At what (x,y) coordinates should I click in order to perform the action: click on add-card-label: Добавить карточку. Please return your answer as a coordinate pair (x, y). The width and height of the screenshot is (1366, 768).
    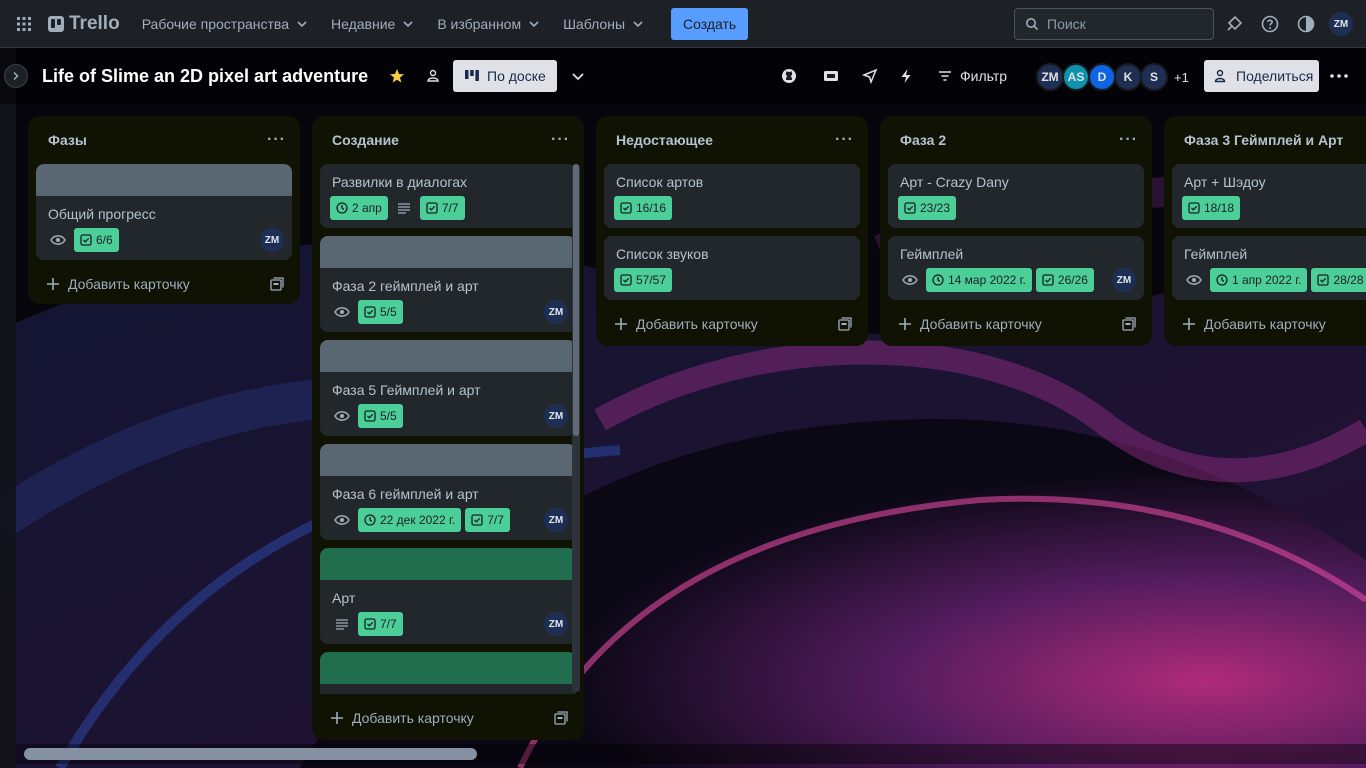
    Looking at the image, I should click on (129, 284).